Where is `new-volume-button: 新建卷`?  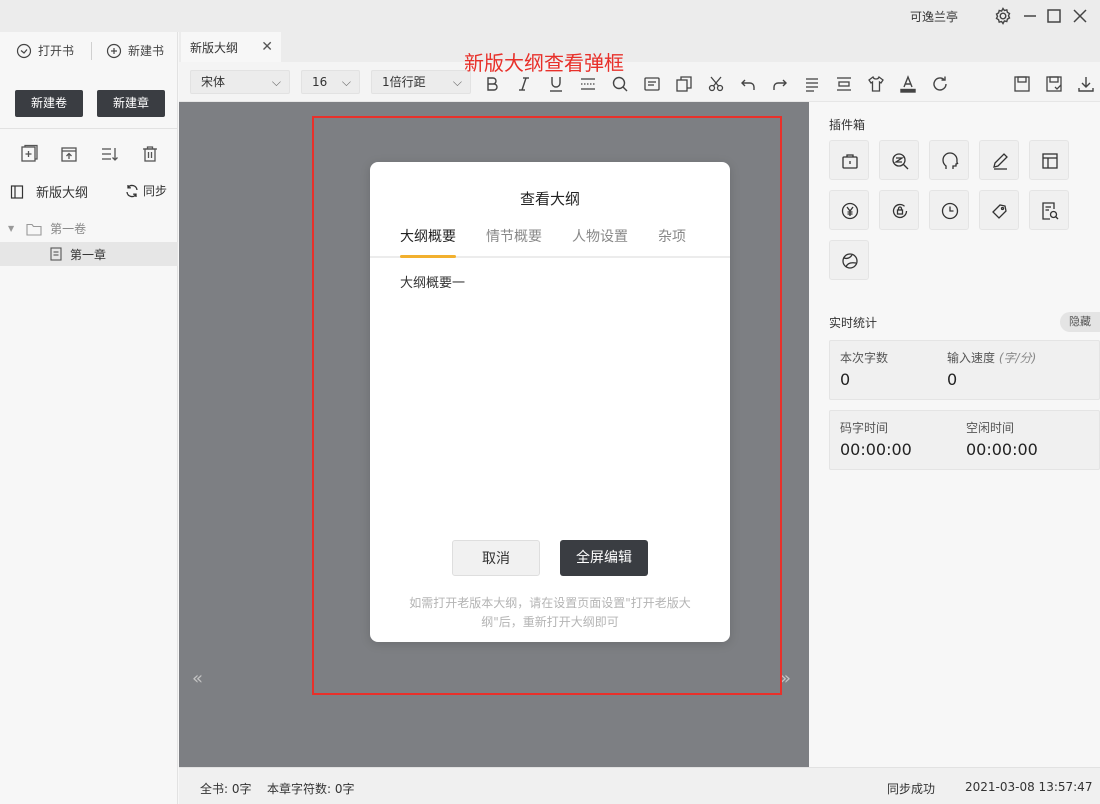 new-volume-button: 新建卷 is located at coordinates (49, 103).